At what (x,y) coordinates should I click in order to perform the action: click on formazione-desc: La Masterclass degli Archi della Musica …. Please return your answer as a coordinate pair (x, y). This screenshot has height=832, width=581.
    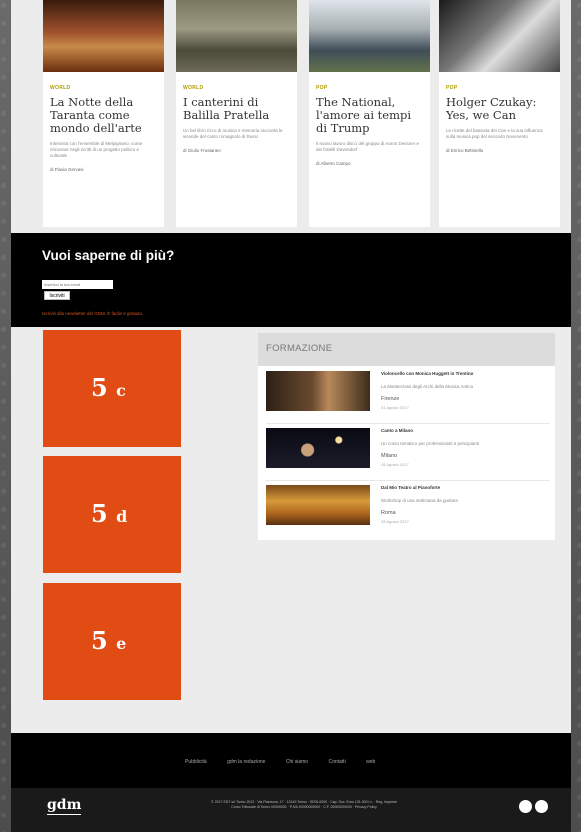
    Looking at the image, I should click on (427, 386).